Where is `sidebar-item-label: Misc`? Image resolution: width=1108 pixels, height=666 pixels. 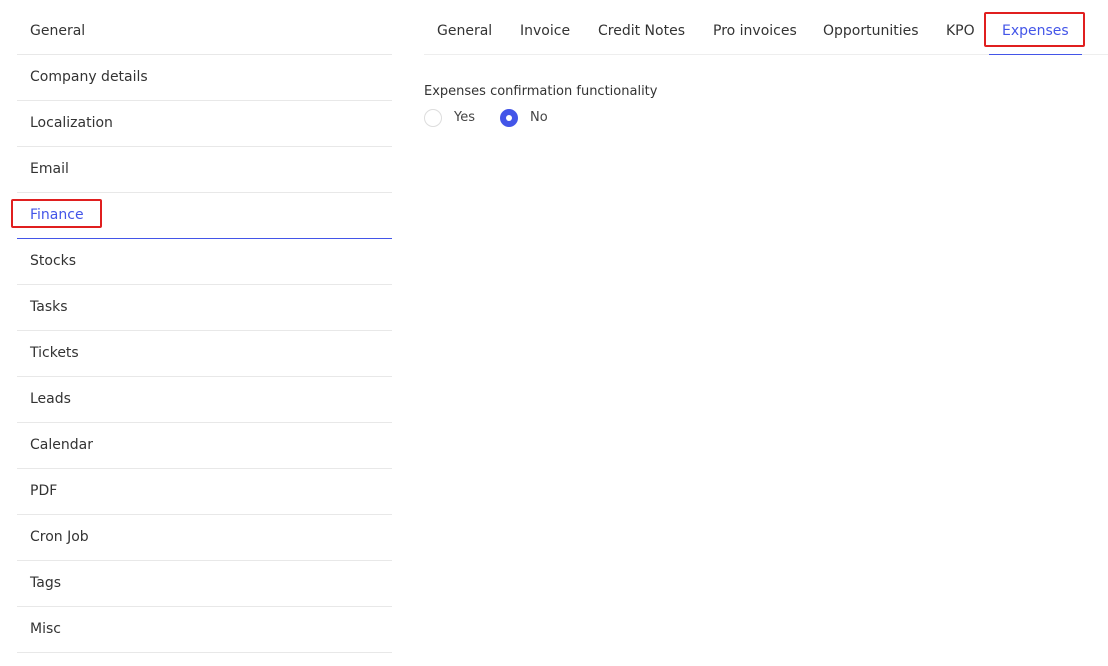
sidebar-item-label: Misc is located at coordinates (45, 629).